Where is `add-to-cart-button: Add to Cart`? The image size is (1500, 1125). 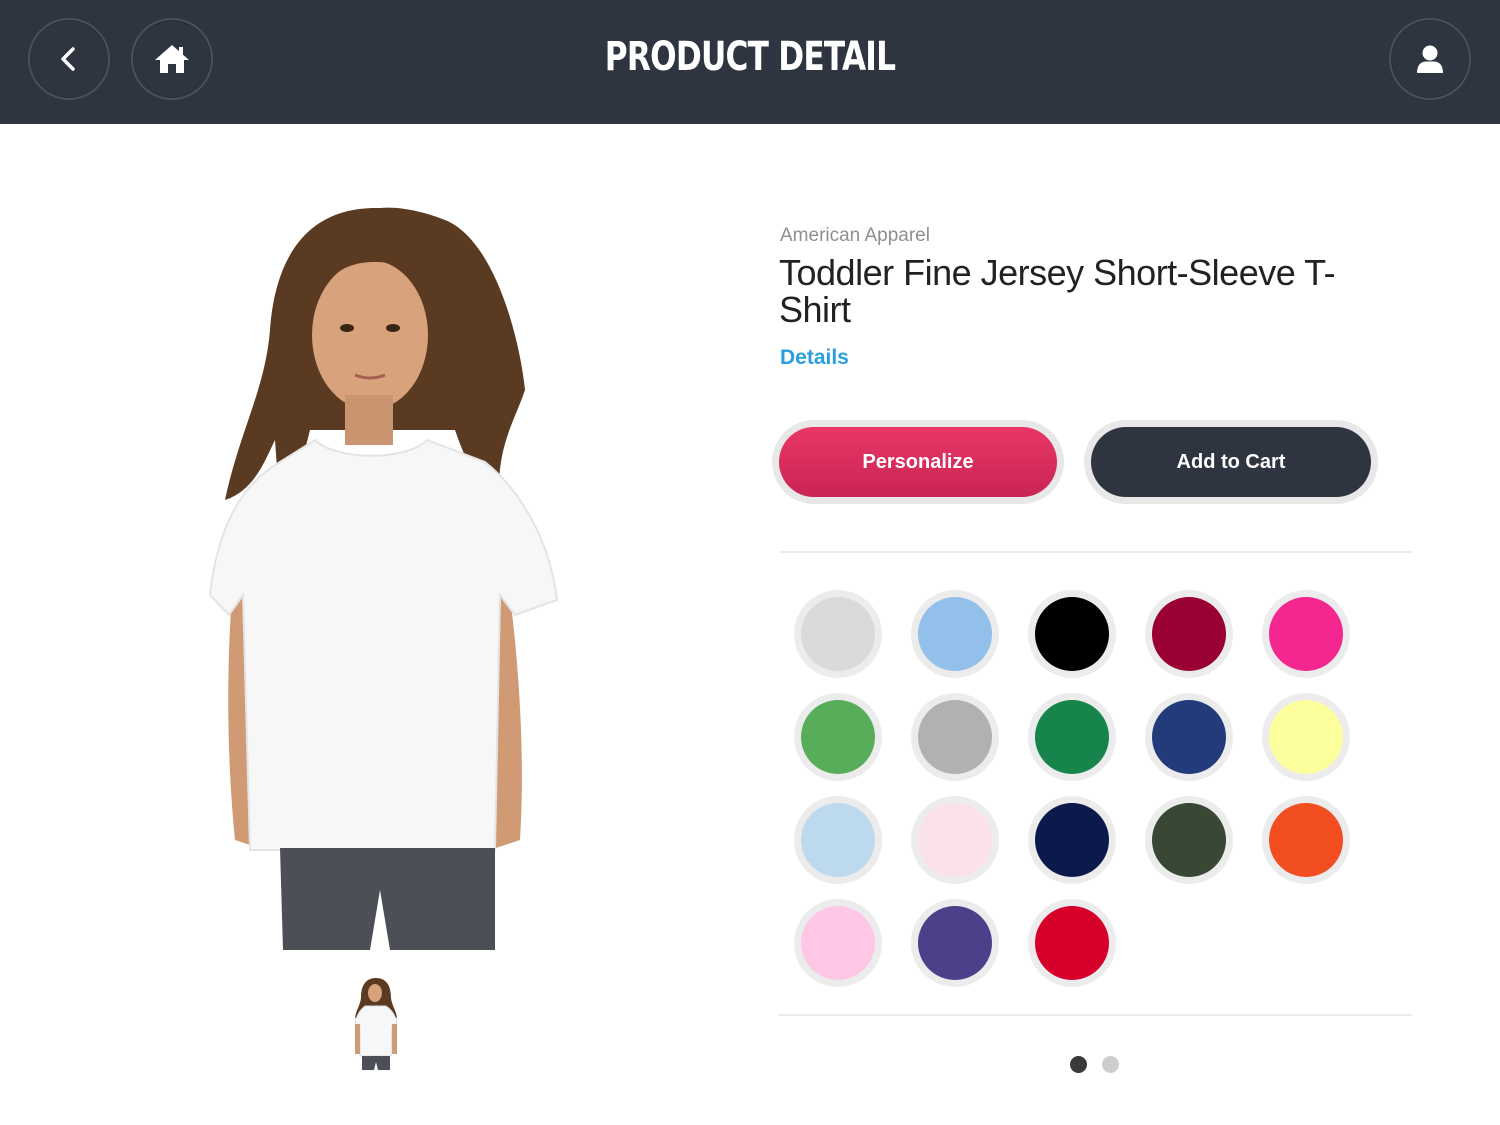
add-to-cart-button: Add to Cart is located at coordinates (1231, 462).